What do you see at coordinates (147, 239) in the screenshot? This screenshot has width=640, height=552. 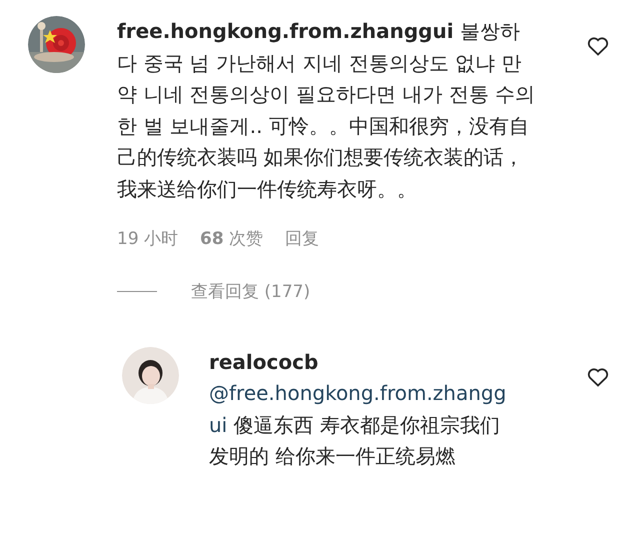 I see `comment-time: 19 小时` at bounding box center [147, 239].